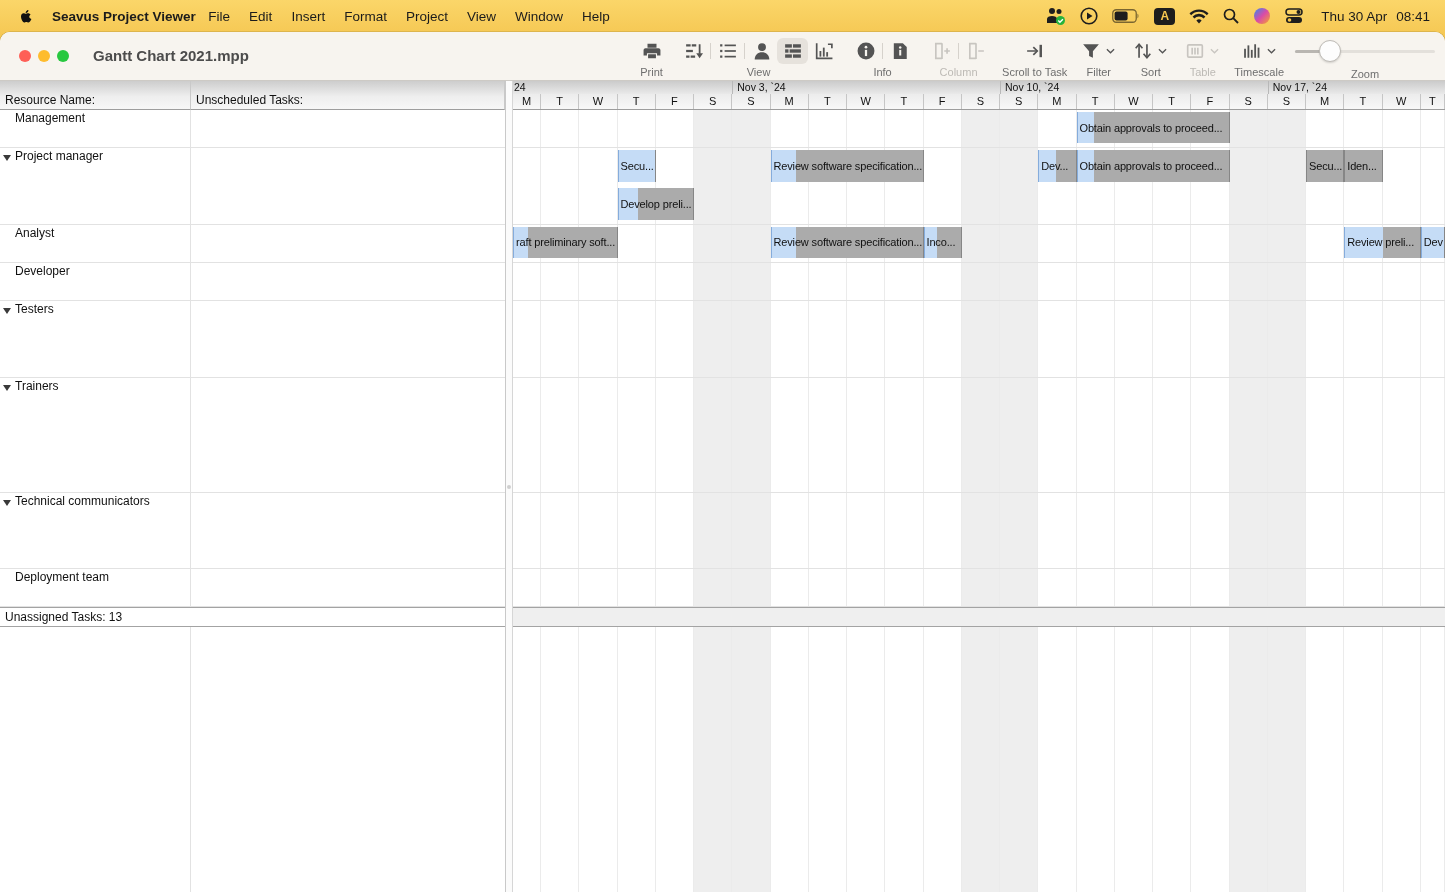 The image size is (1445, 892). I want to click on view-button, so click(793, 51).